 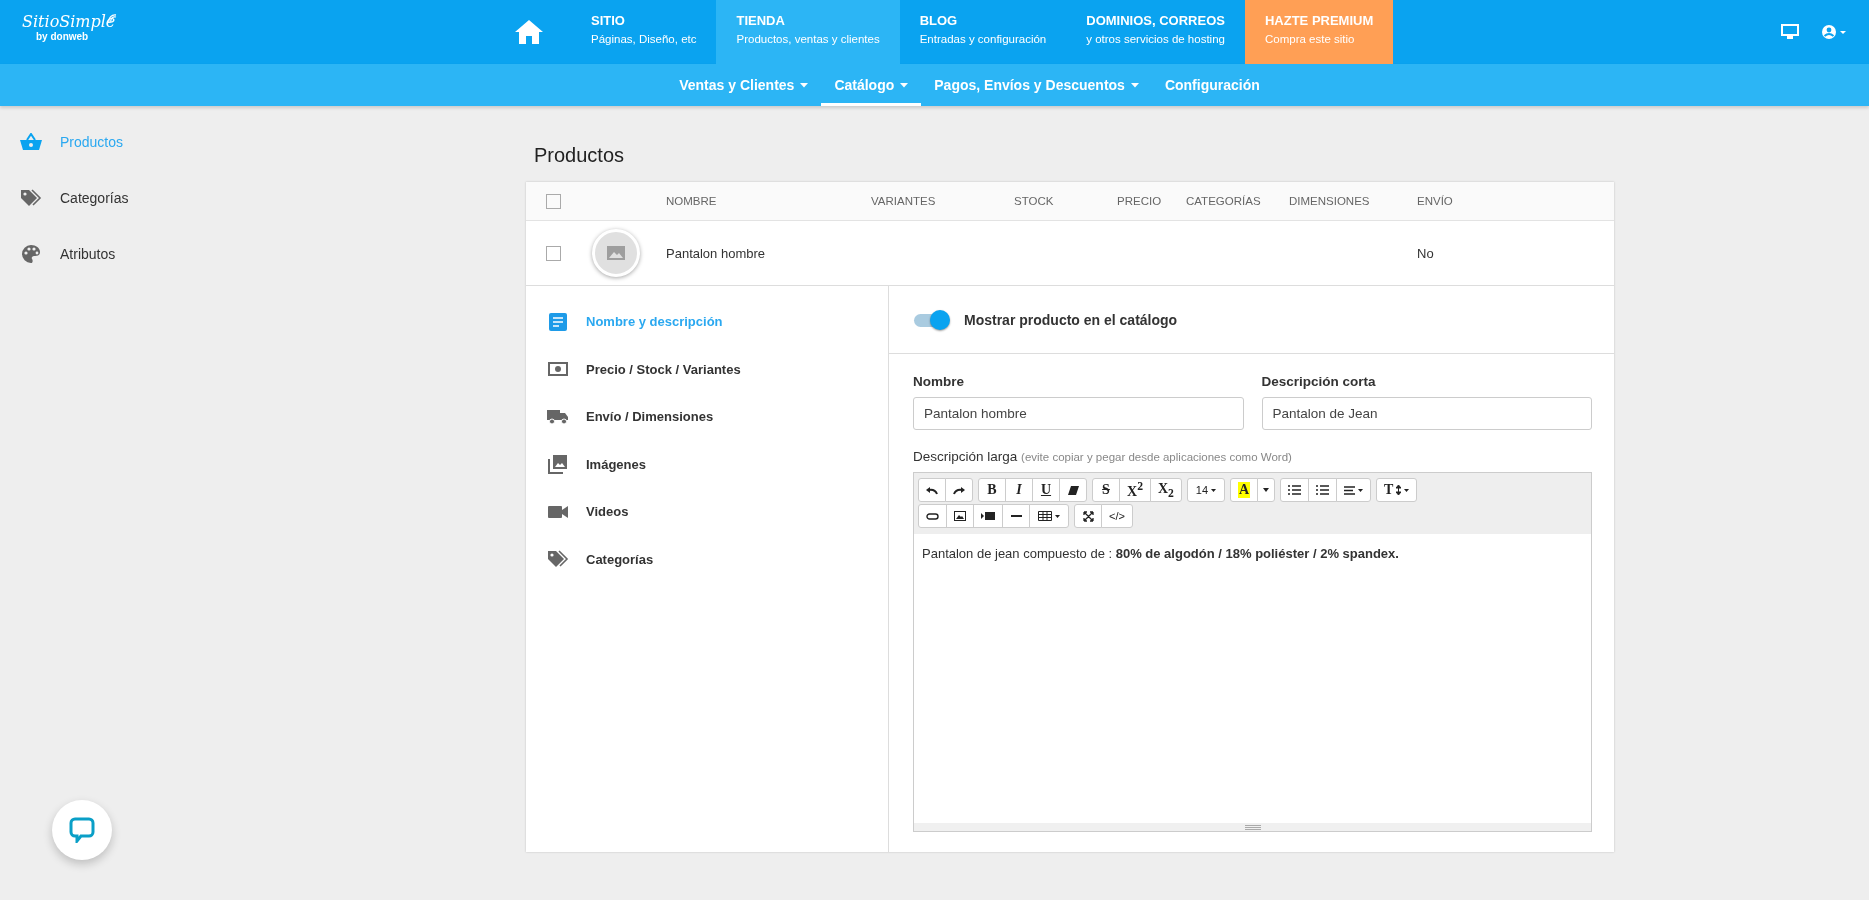 I want to click on video-camera-icon, so click(x=558, y=511).